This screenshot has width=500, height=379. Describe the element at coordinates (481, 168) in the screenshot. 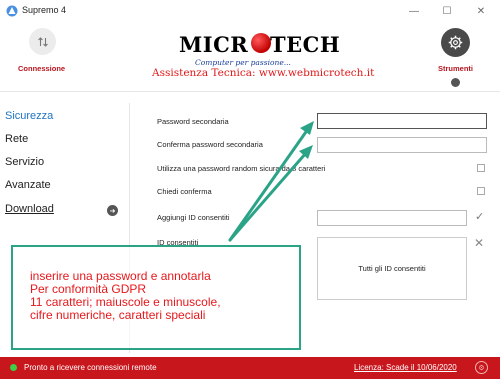

I see `random-password-checkbox` at that location.